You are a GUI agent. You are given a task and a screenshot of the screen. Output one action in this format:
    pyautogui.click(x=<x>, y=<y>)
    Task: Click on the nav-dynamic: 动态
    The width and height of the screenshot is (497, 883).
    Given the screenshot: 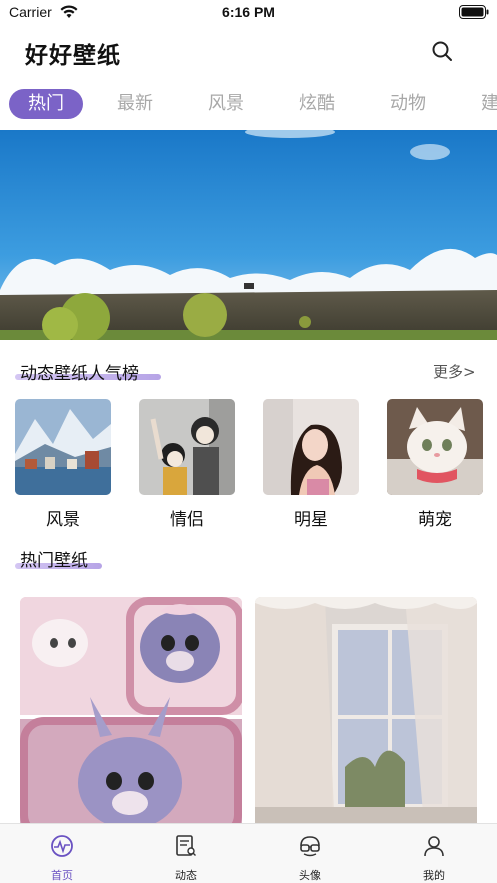 What is the action you would take?
    pyautogui.click(x=186, y=853)
    